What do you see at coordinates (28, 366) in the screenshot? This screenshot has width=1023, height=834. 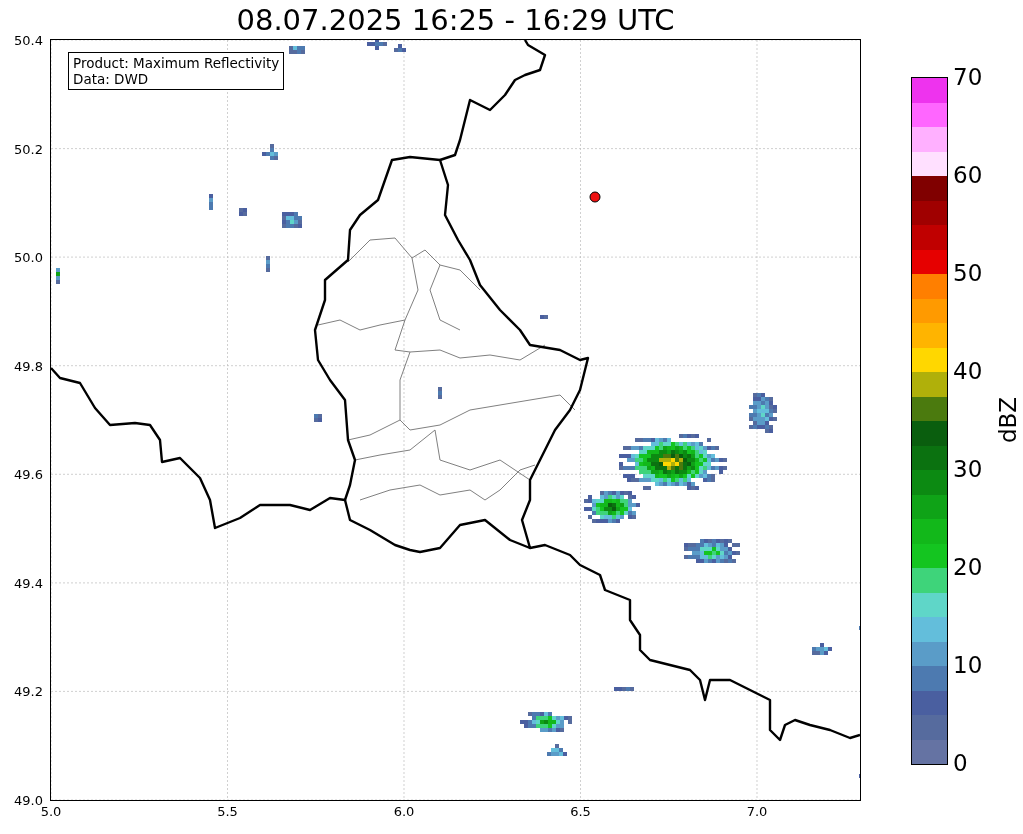 I see `axis-tick-label: 49.8` at bounding box center [28, 366].